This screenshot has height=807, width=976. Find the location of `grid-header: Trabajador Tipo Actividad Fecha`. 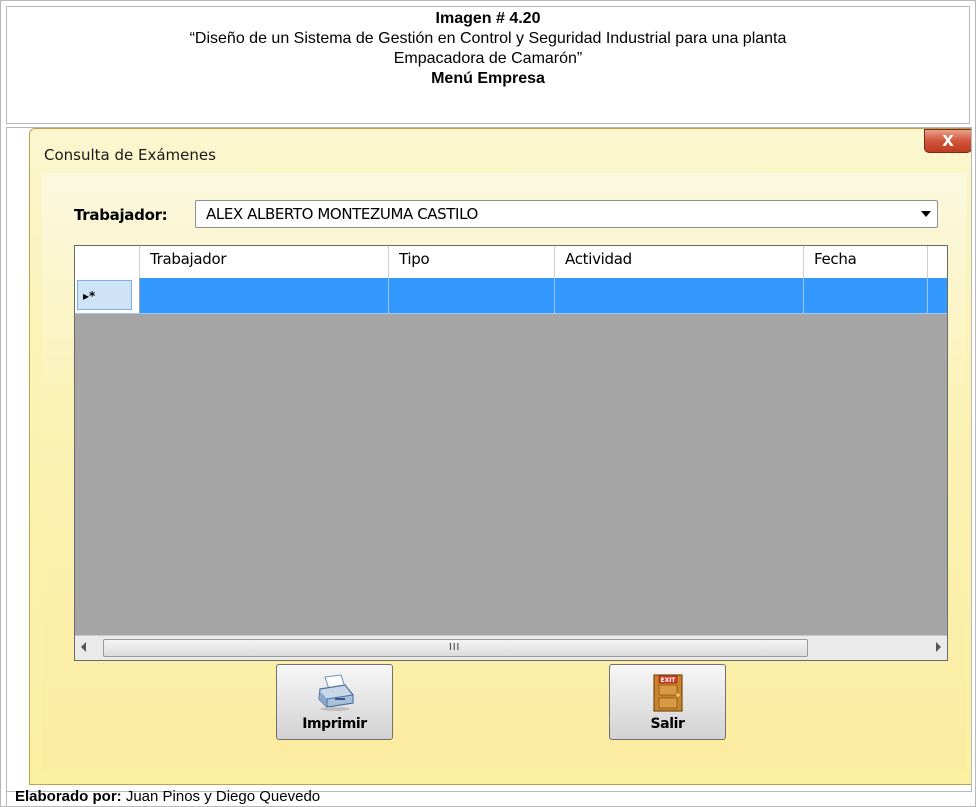

grid-header: Trabajador Tipo Actividad Fecha is located at coordinates (511, 262).